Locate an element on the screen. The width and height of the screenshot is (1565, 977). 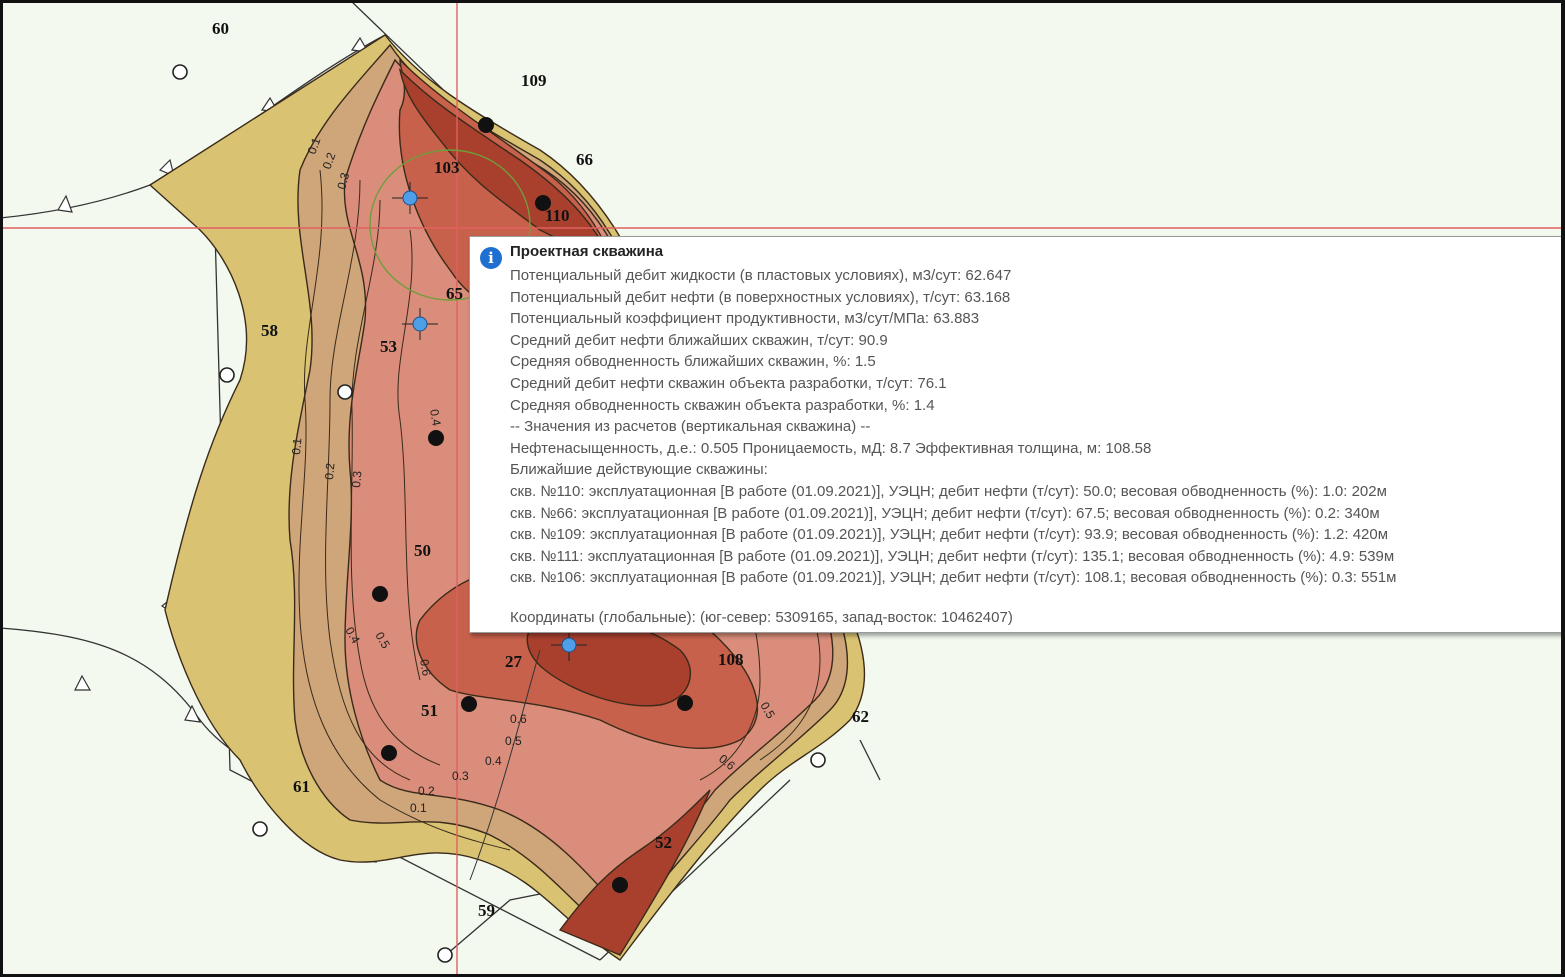
well-label: 53 is located at coordinates (388, 346).